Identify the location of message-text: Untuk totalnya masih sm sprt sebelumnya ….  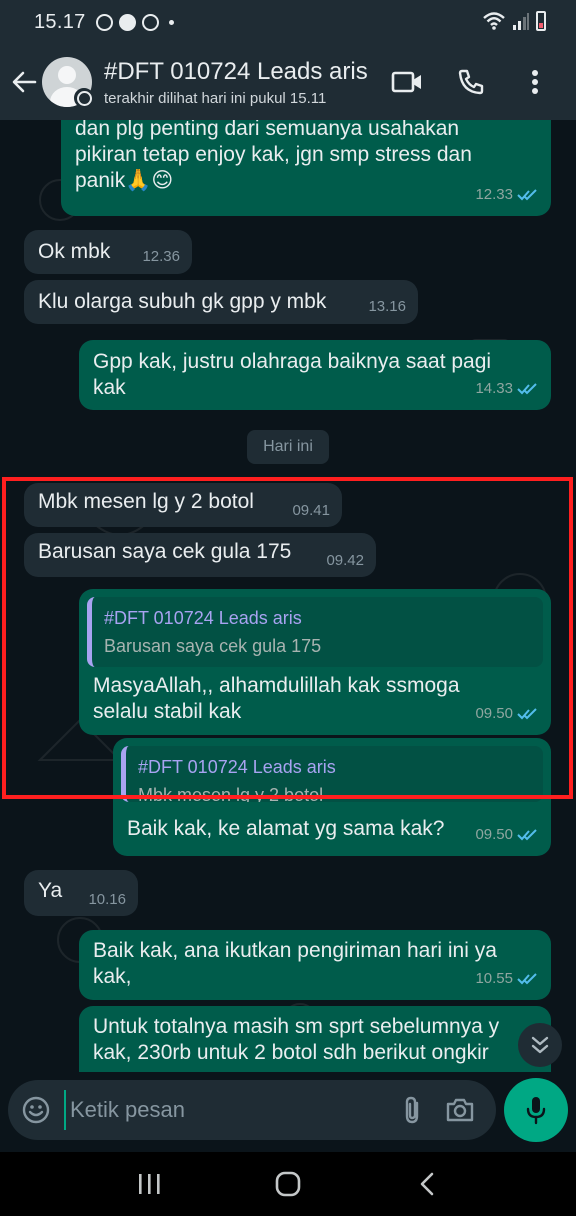
(296, 1026).